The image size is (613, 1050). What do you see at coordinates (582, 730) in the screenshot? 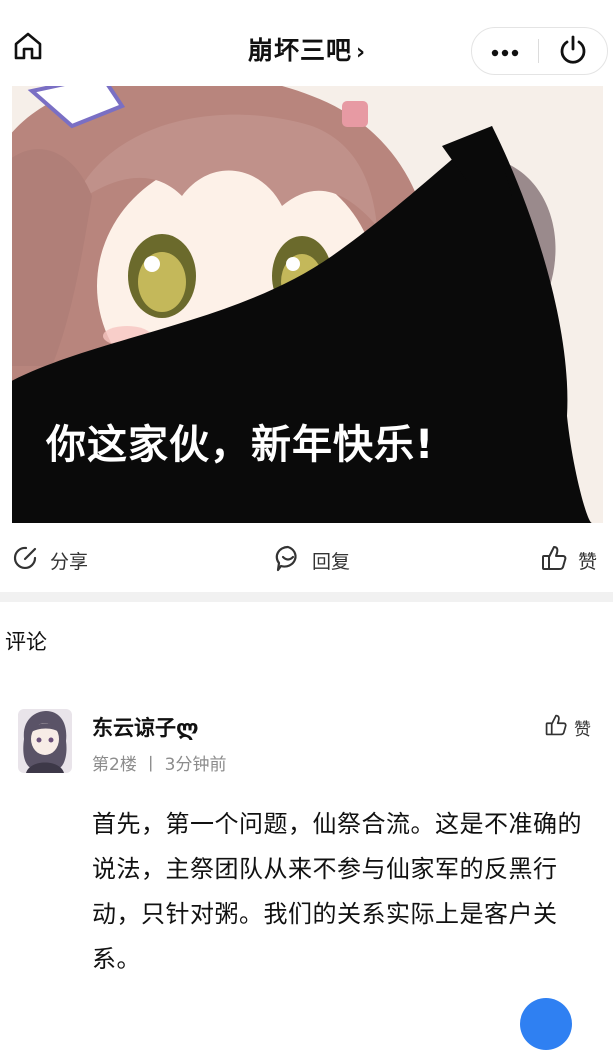
I see `comment-like-label: 赞` at bounding box center [582, 730].